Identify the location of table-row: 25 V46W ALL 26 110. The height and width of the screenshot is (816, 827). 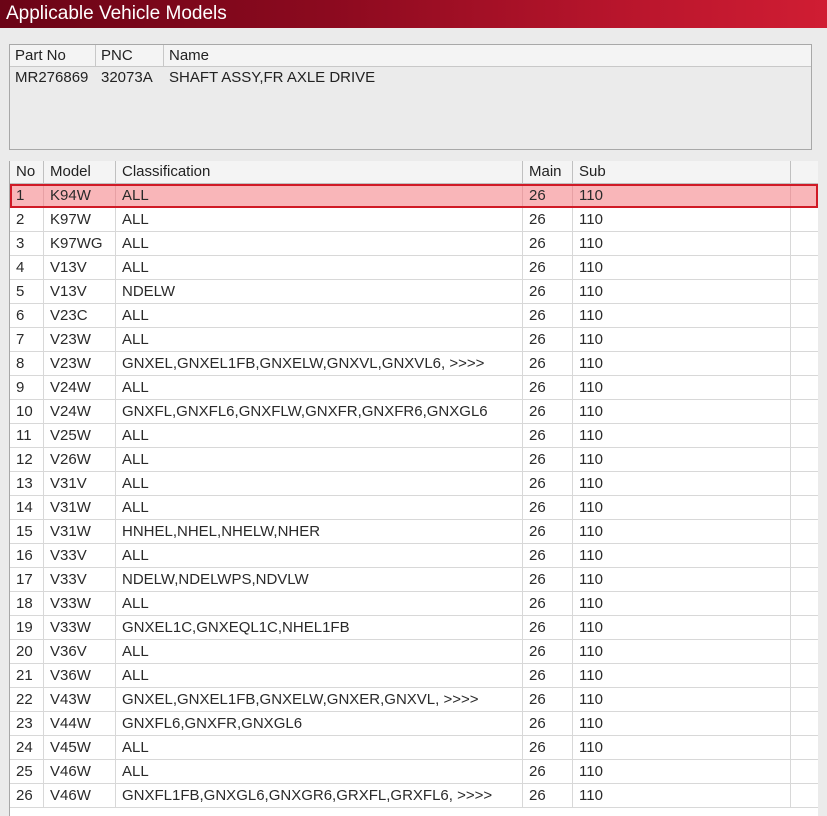
(414, 772).